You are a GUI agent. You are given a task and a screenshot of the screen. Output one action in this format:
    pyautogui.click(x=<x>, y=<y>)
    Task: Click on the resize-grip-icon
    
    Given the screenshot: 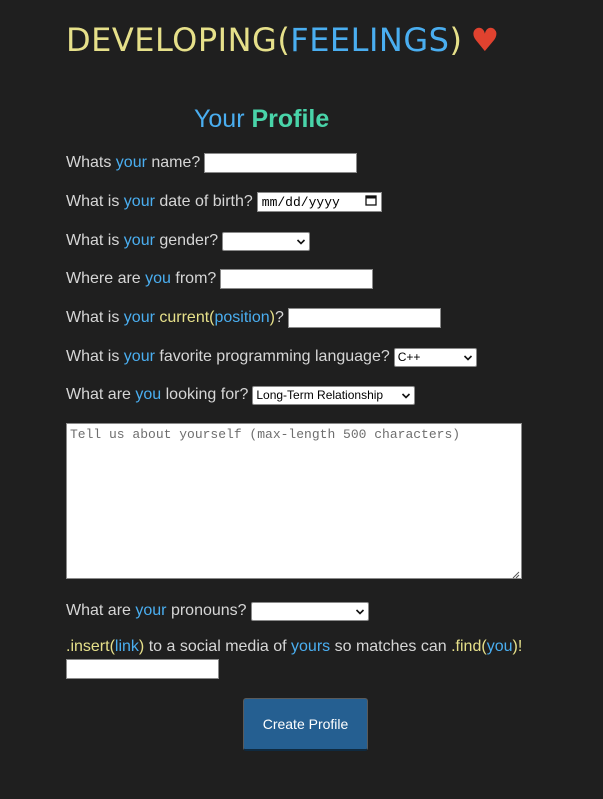 What is the action you would take?
    pyautogui.click(x=515, y=573)
    